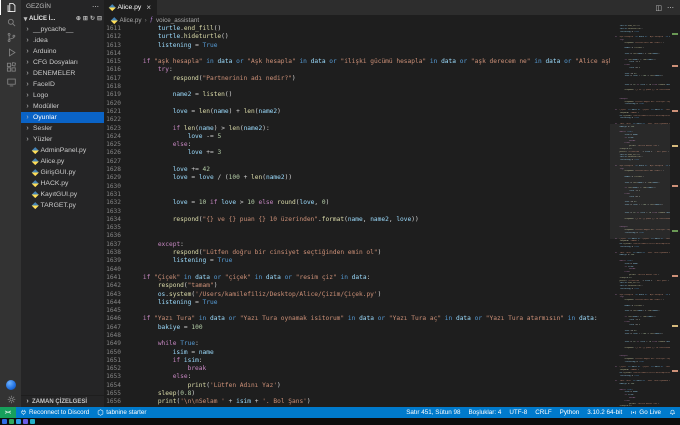 This screenshot has height=425, width=680. What do you see at coordinates (604, 412) in the screenshot?
I see `status-3-10-2-64-bit: 3.10.2 64-bit` at bounding box center [604, 412].